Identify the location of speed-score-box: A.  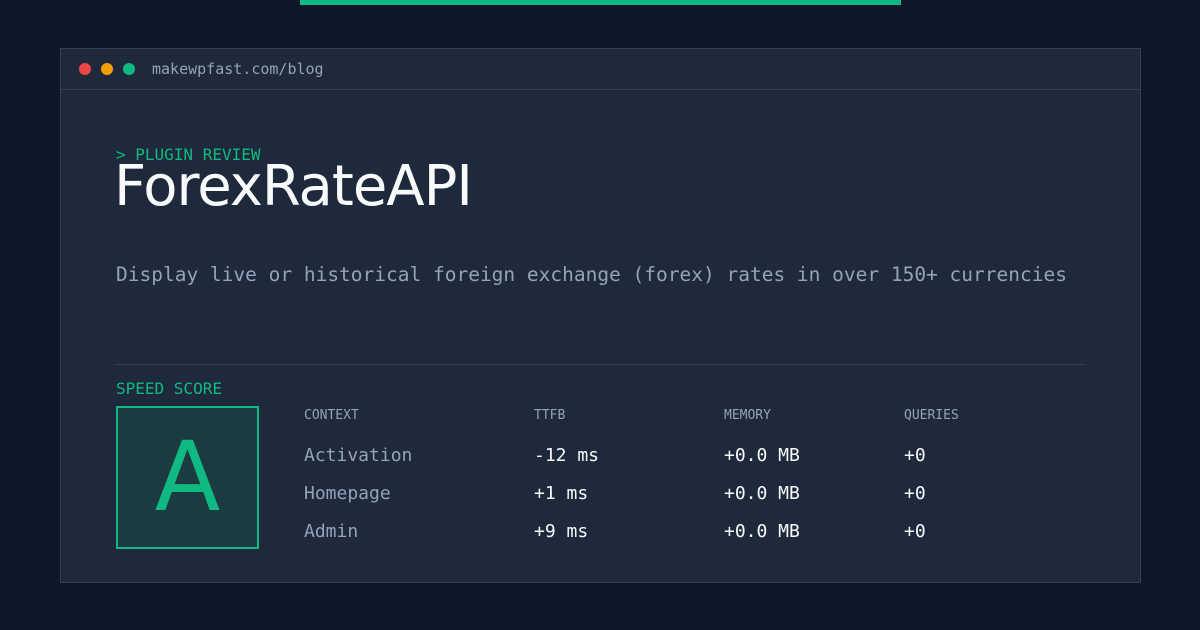
(187, 477).